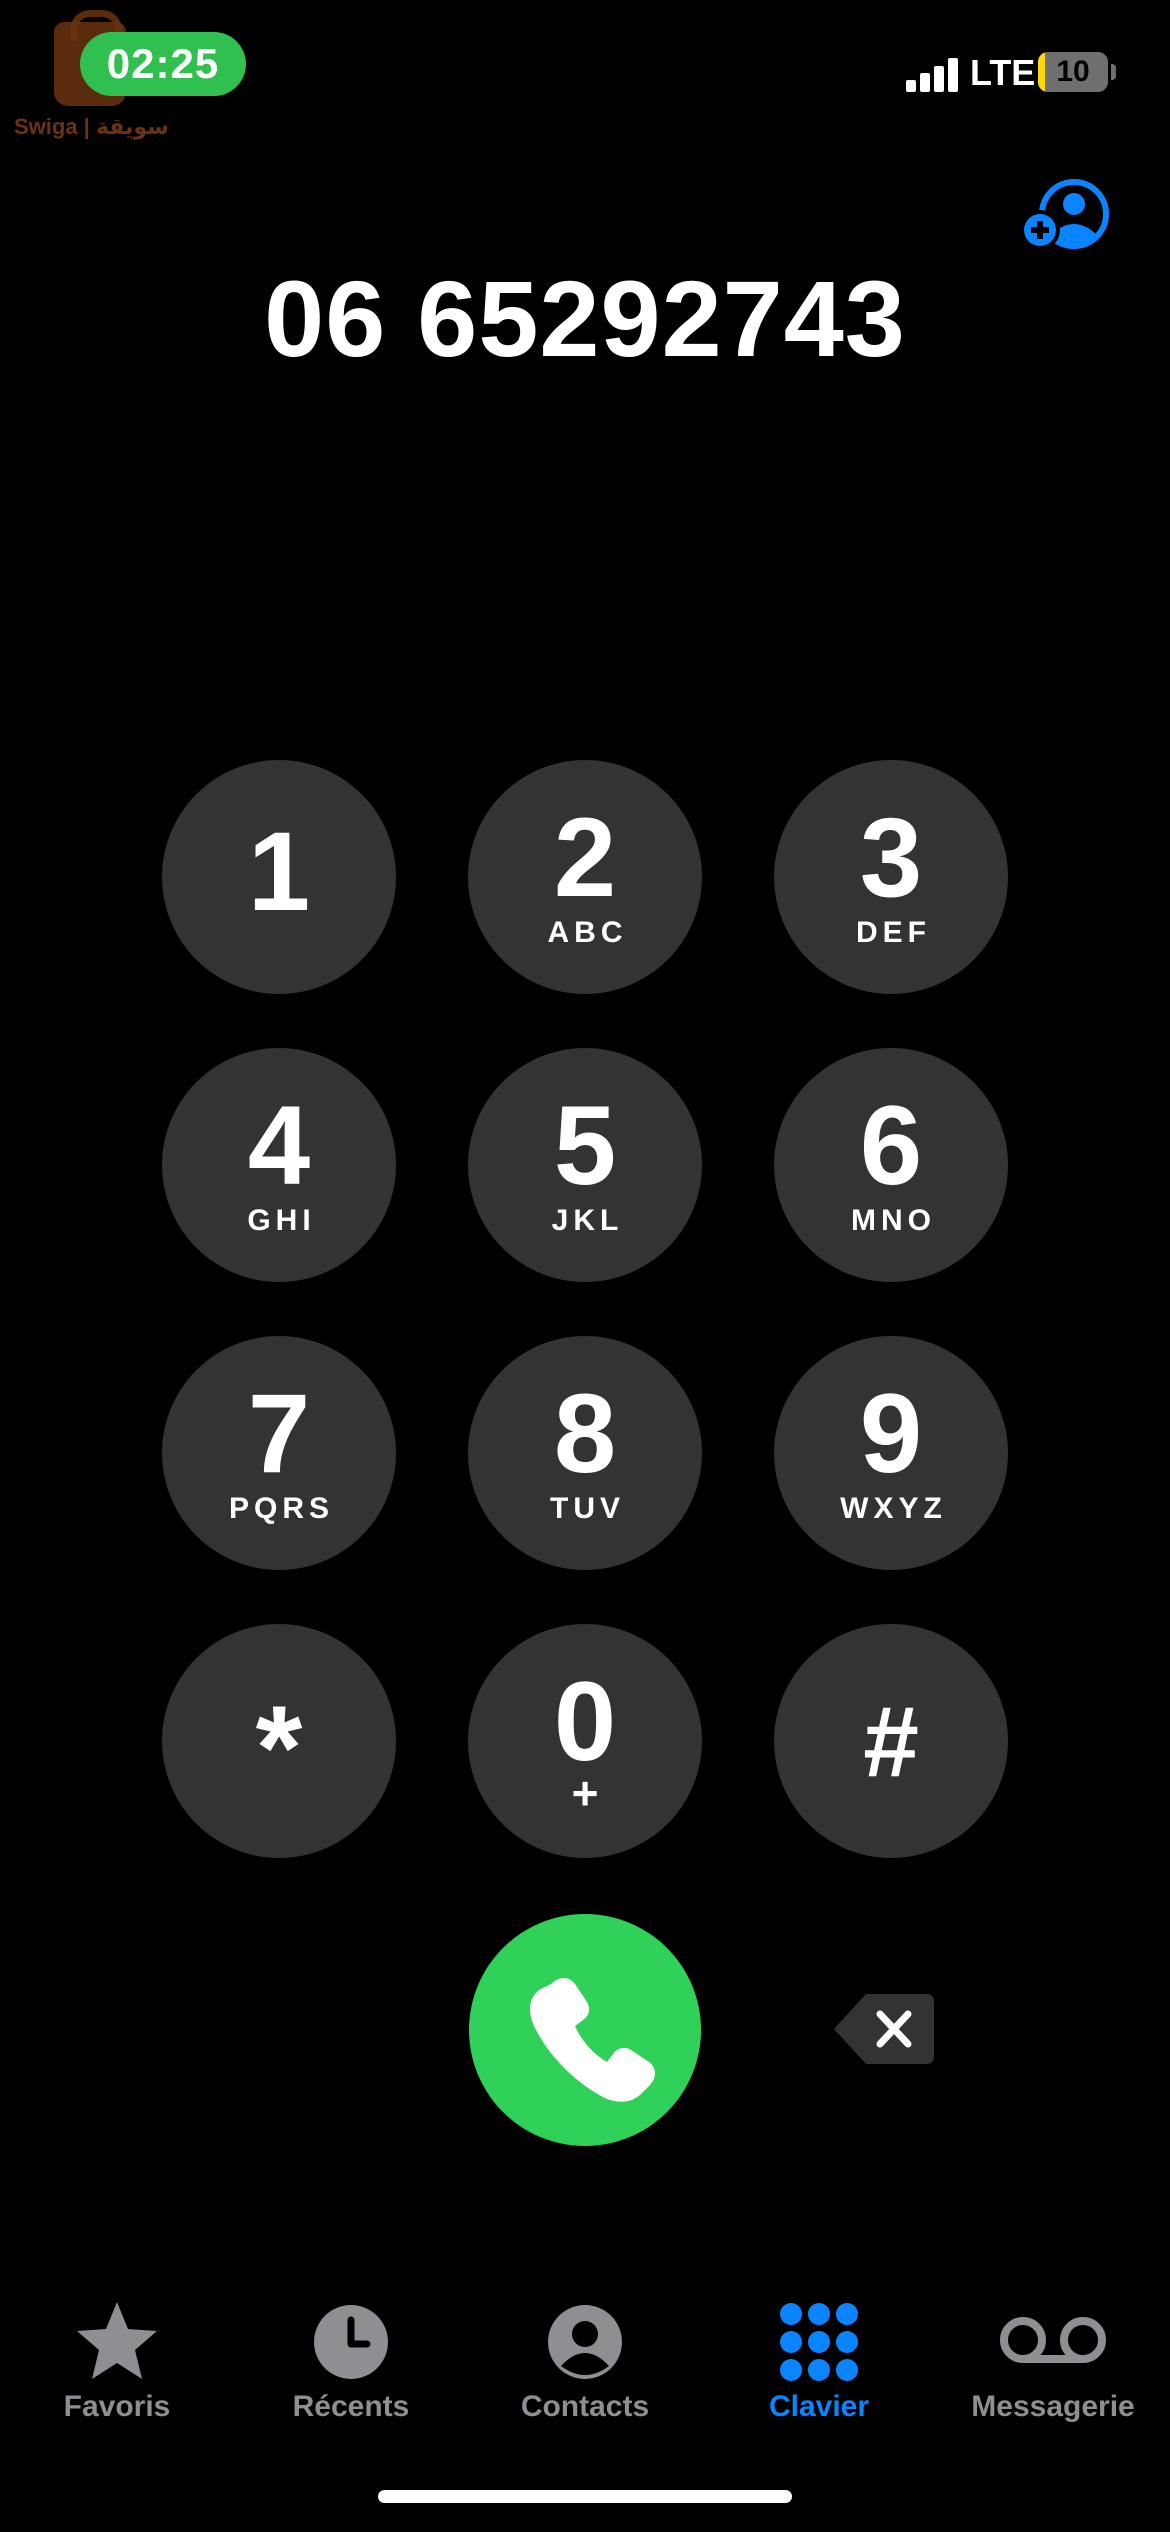  I want to click on dialed-number: 06 65292743, so click(585, 318).